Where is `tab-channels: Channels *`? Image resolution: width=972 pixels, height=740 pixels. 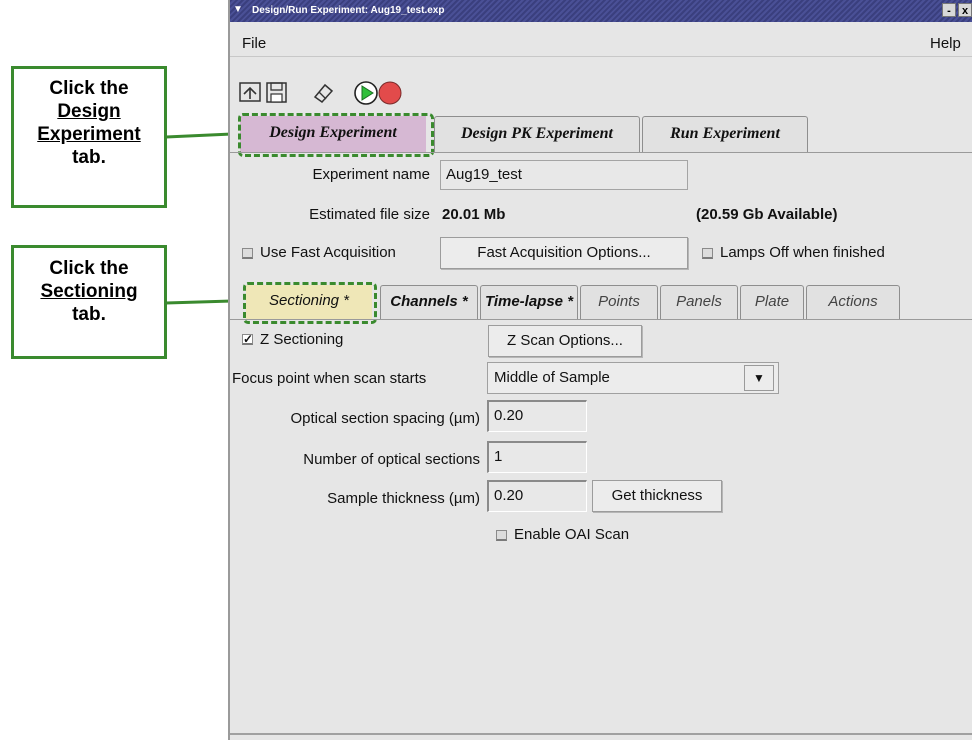
tab-channels: Channels * is located at coordinates (429, 302).